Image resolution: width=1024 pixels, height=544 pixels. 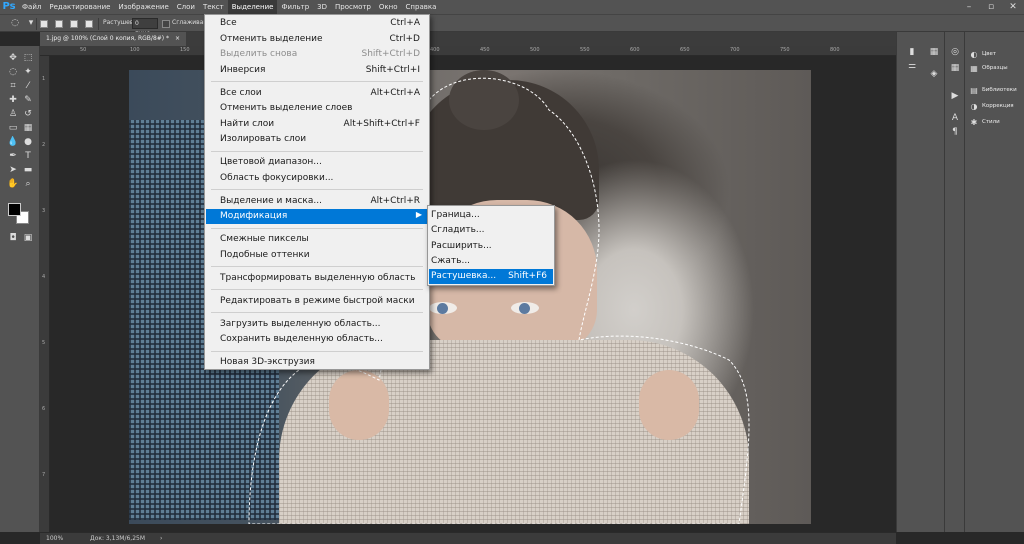 I want to click on ruler-tick-label: 6, so click(x=44, y=409).